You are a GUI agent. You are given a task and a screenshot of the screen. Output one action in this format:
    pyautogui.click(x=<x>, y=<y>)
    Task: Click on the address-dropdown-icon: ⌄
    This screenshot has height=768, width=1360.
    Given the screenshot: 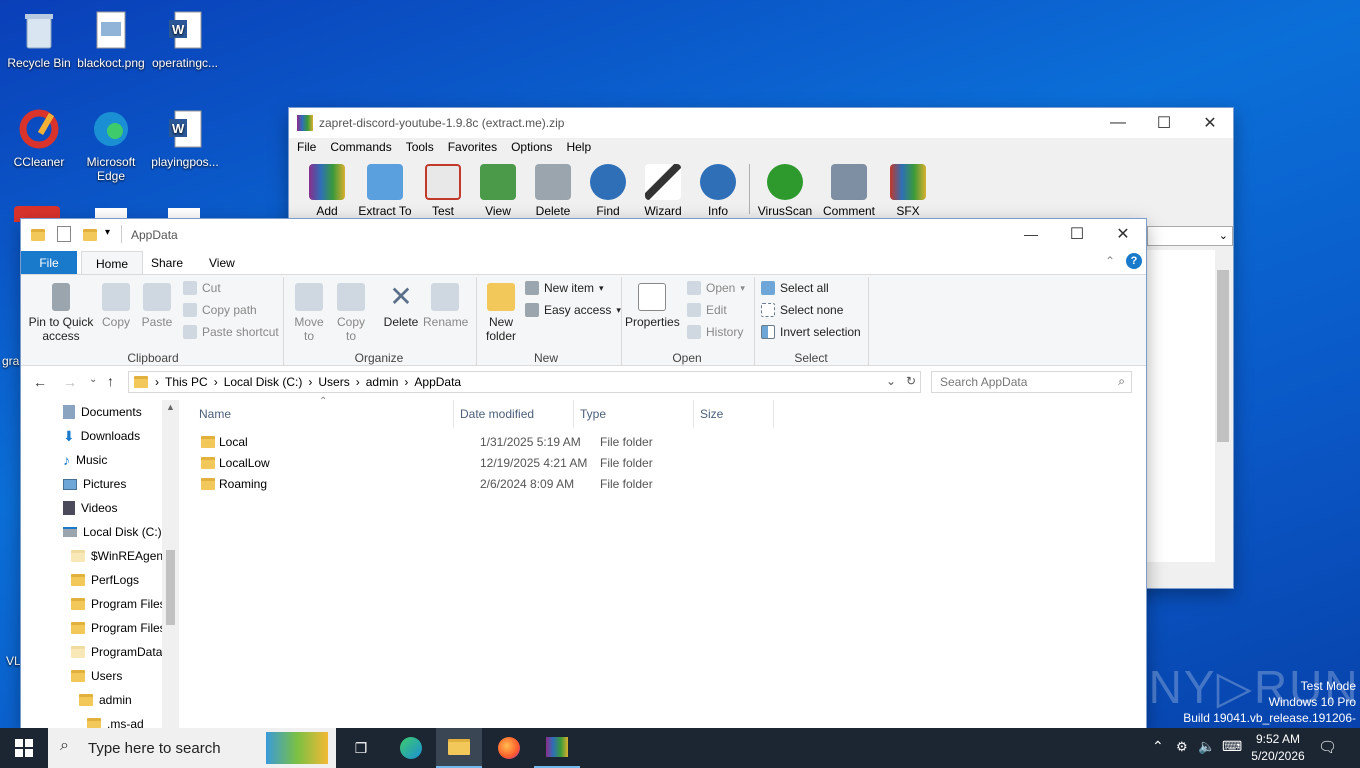 What is the action you would take?
    pyautogui.click(x=891, y=381)
    